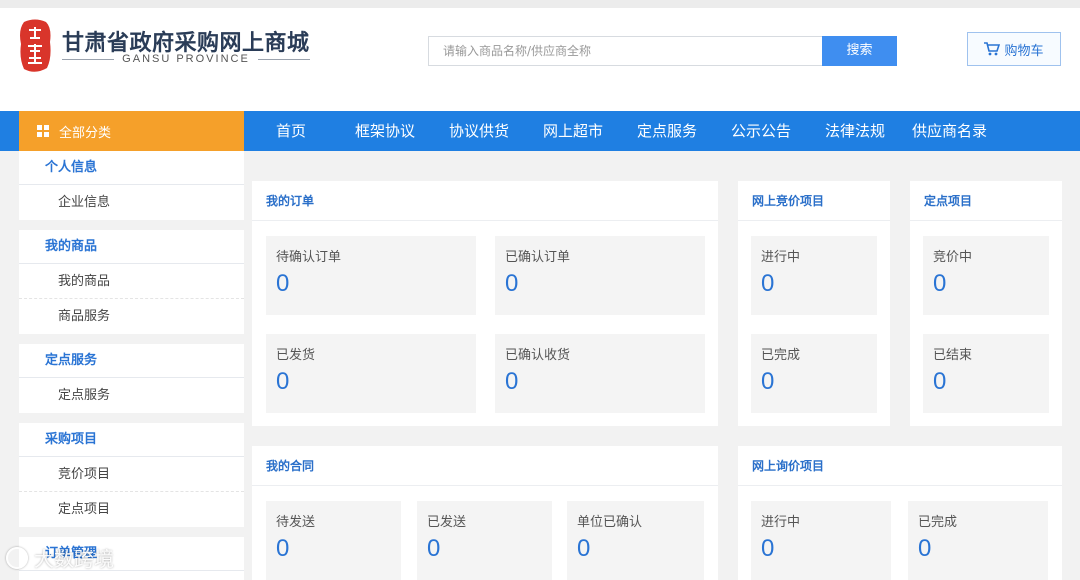 This screenshot has height=580, width=1080. What do you see at coordinates (900, 513) in the screenshot?
I see `online-inquiry-panel: 网上询价项目 进行中 0 已完成 0` at bounding box center [900, 513].